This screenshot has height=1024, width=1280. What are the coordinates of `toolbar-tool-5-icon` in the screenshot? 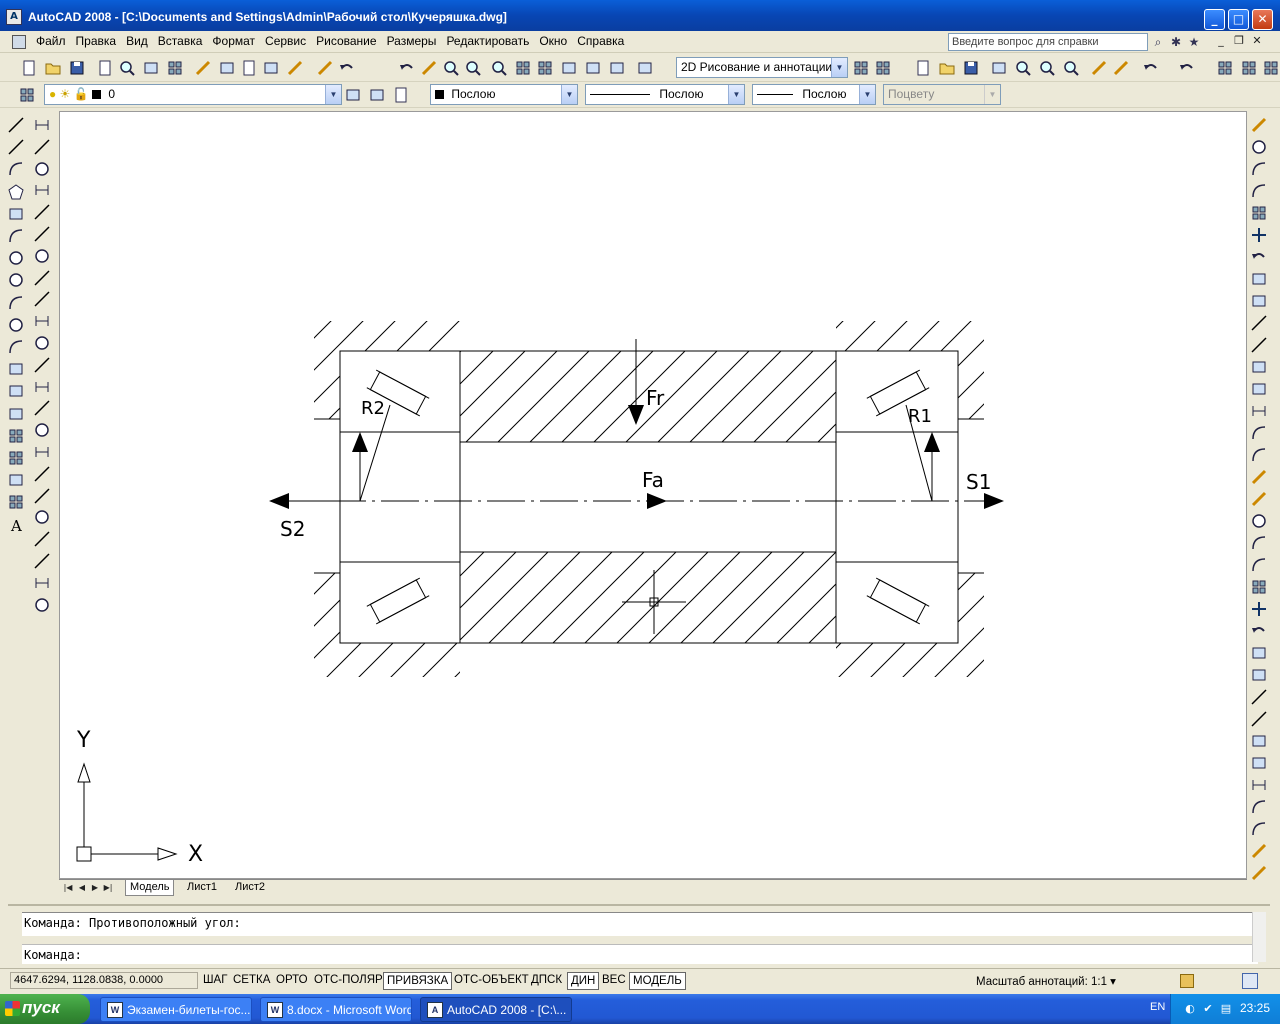 It's located at (151, 68).